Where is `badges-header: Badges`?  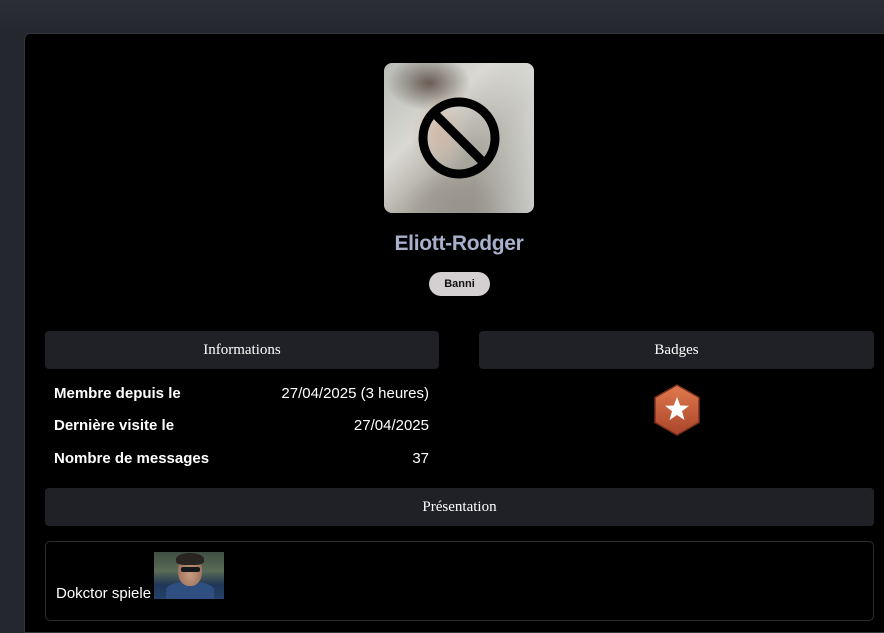 badges-header: Badges is located at coordinates (676, 350).